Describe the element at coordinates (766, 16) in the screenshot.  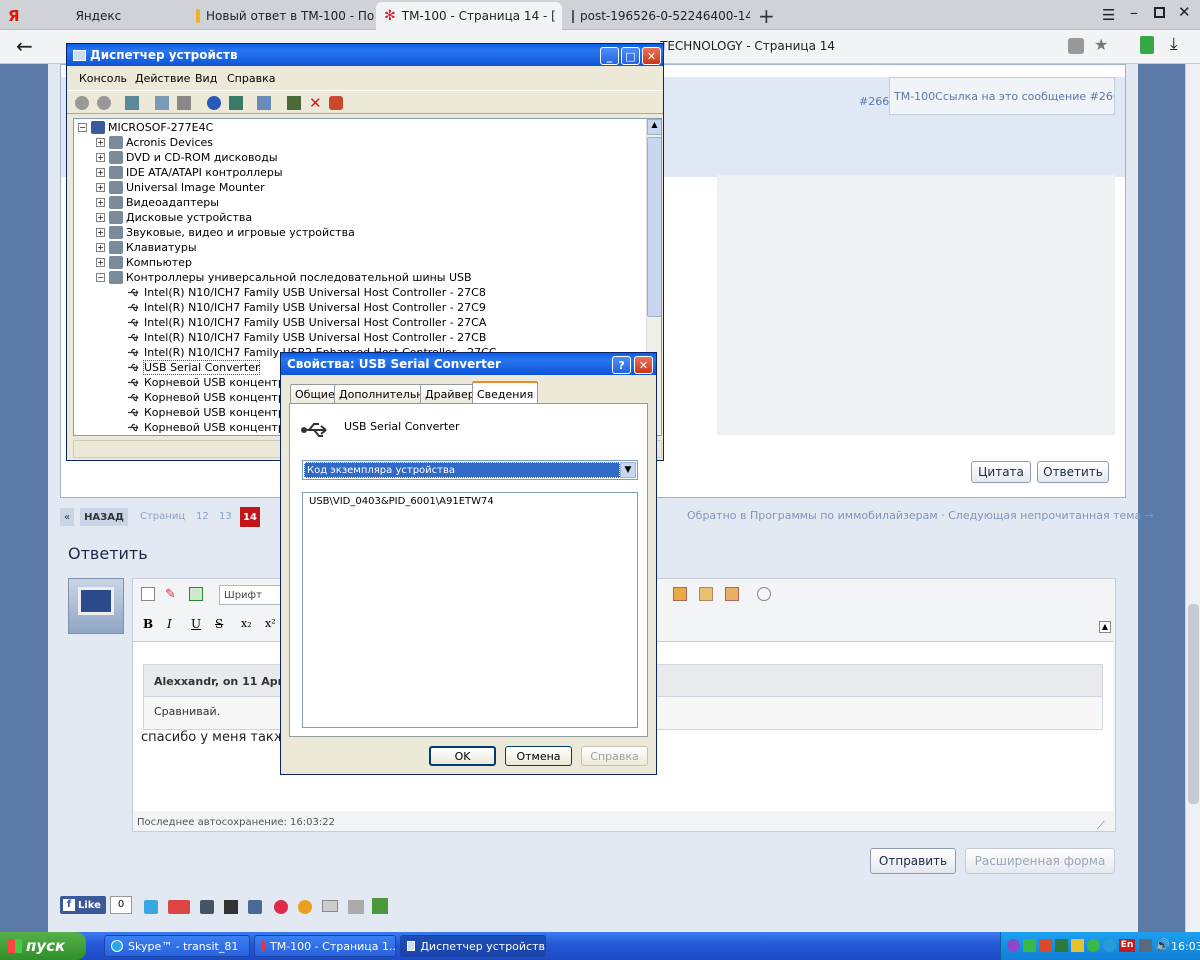
I see `new-tab-icon: +` at that location.